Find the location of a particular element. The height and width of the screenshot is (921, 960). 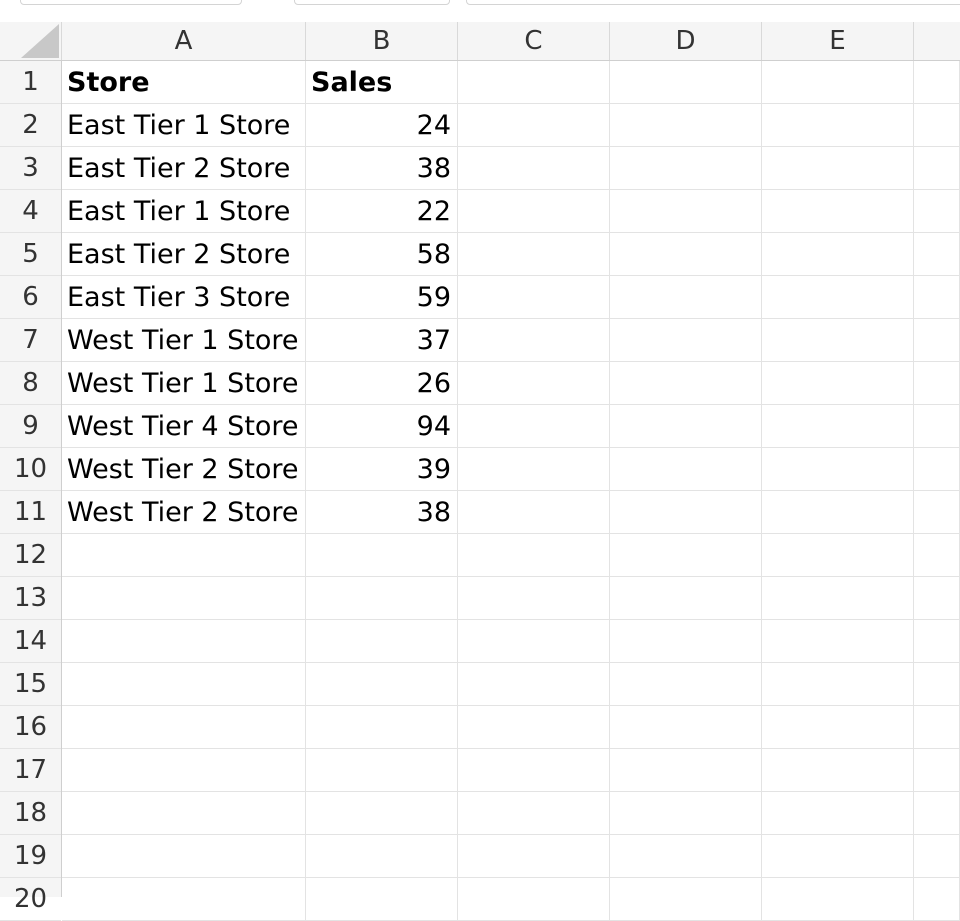

row-header: 4 is located at coordinates (30, 211).